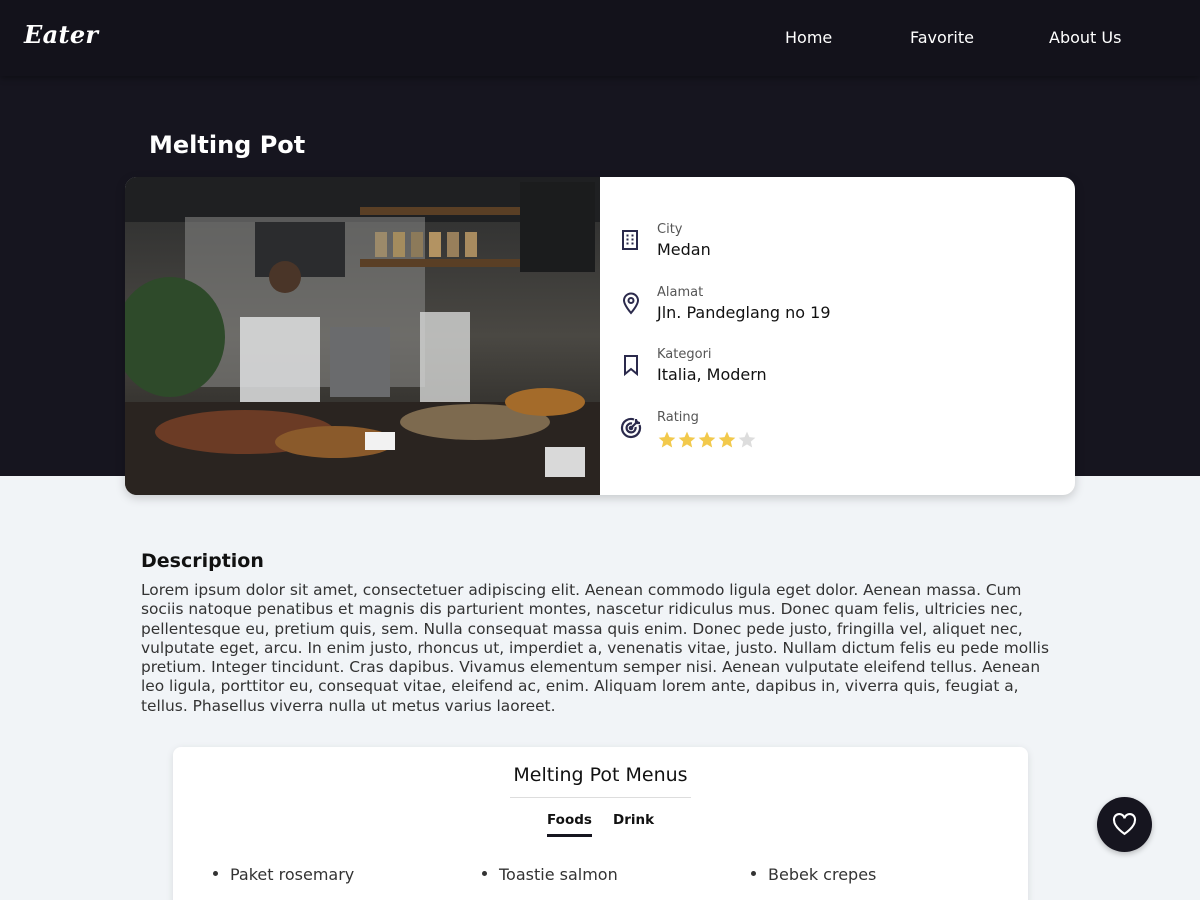  Describe the element at coordinates (684, 249) in the screenshot. I see `info-city-value: Medan` at that location.